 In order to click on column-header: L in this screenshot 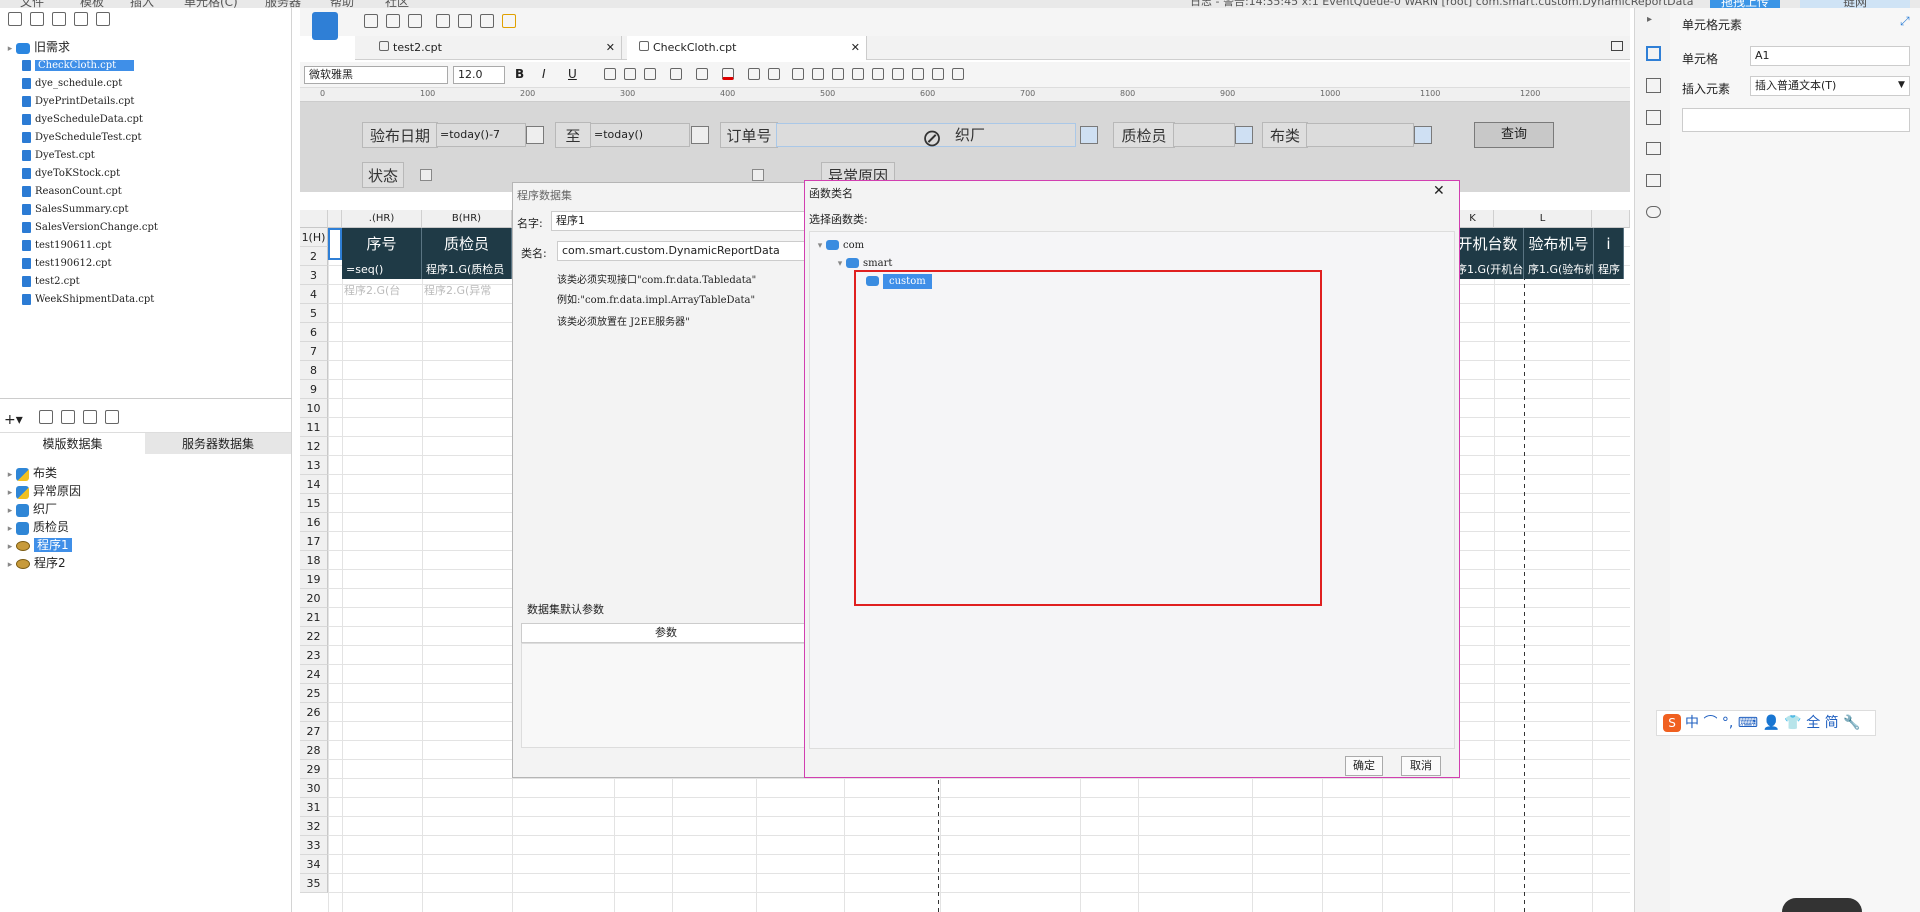, I will do `click(1543, 219)`.